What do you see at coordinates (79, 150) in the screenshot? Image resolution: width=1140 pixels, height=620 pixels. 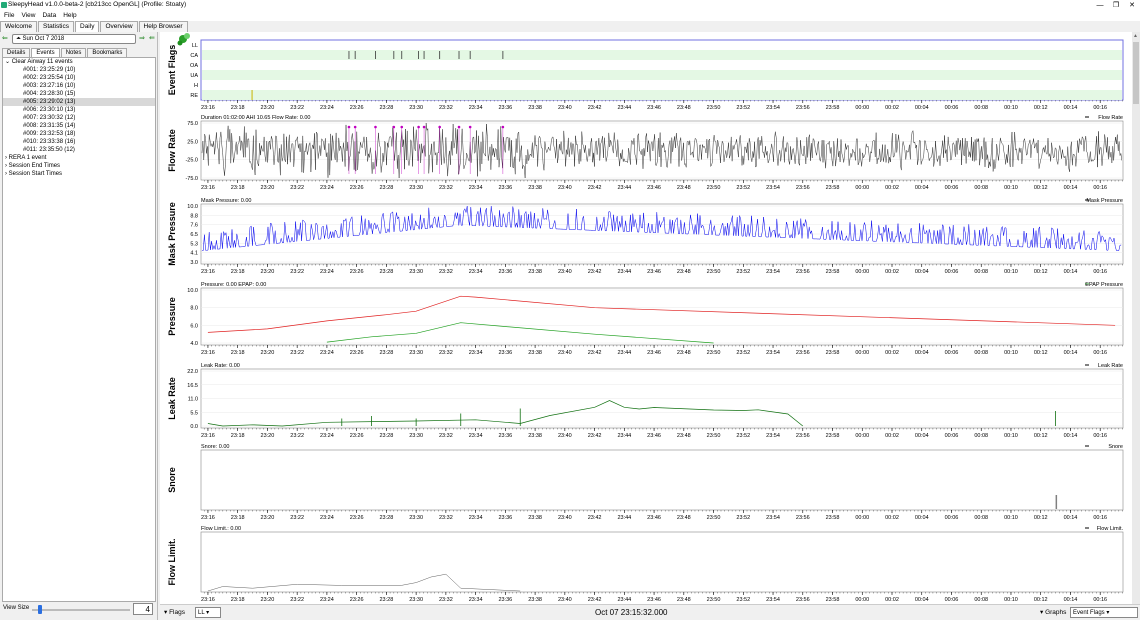 I see `tree-event-item: #011: 23:35:50 (12)` at bounding box center [79, 150].